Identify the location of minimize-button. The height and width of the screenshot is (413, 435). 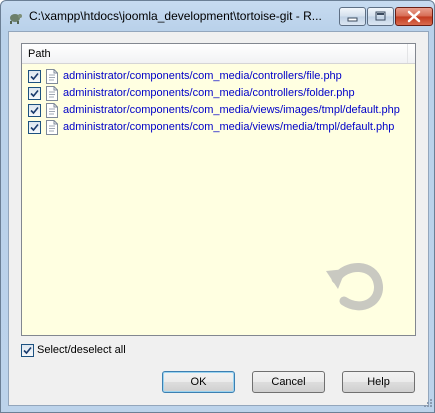
(352, 16).